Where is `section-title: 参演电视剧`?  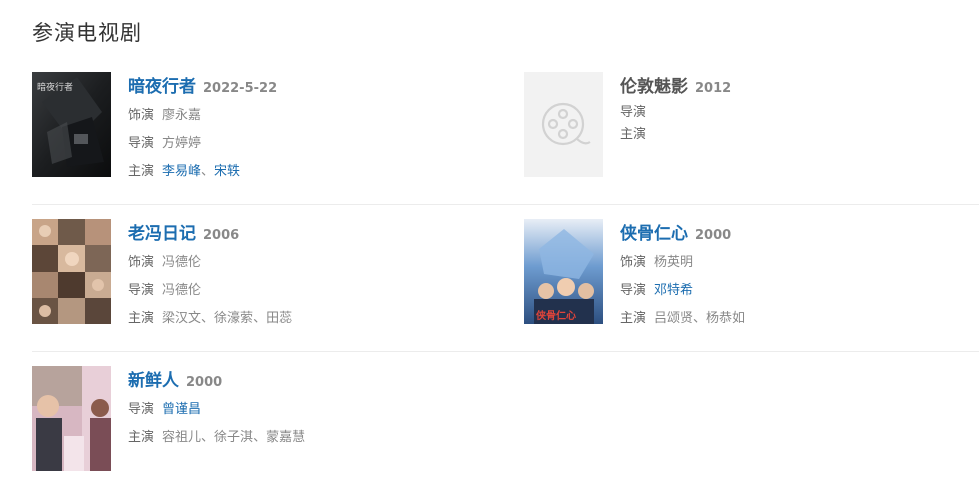
section-title: 参演电视剧 is located at coordinates (87, 33).